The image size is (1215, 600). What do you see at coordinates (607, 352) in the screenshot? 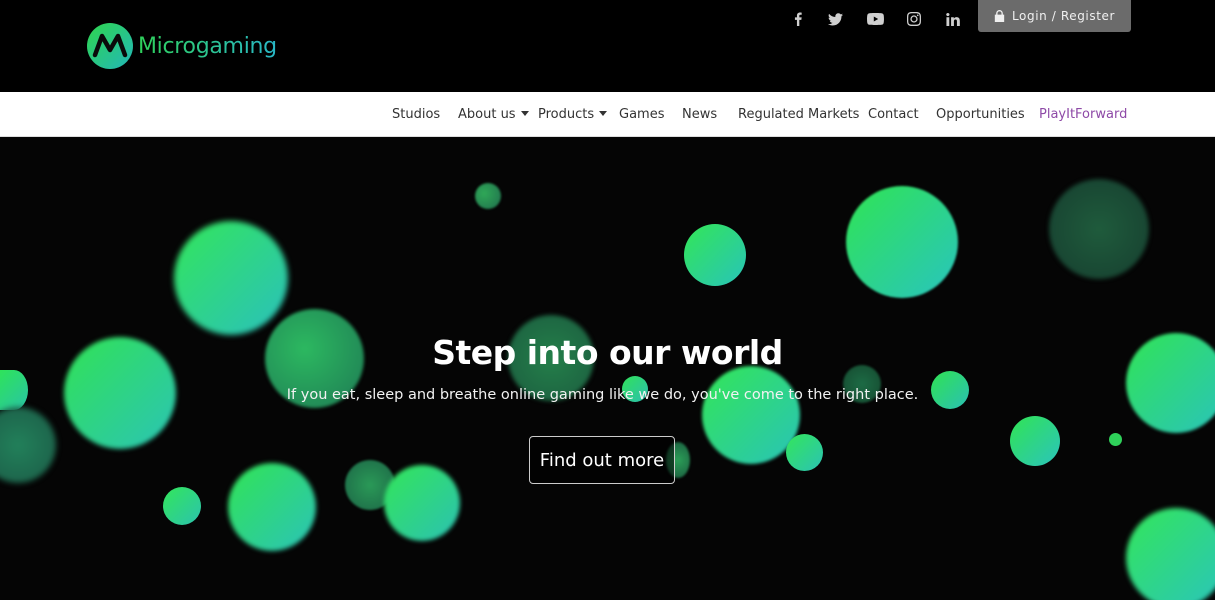
I see `hero-title: Step into our world` at bounding box center [607, 352].